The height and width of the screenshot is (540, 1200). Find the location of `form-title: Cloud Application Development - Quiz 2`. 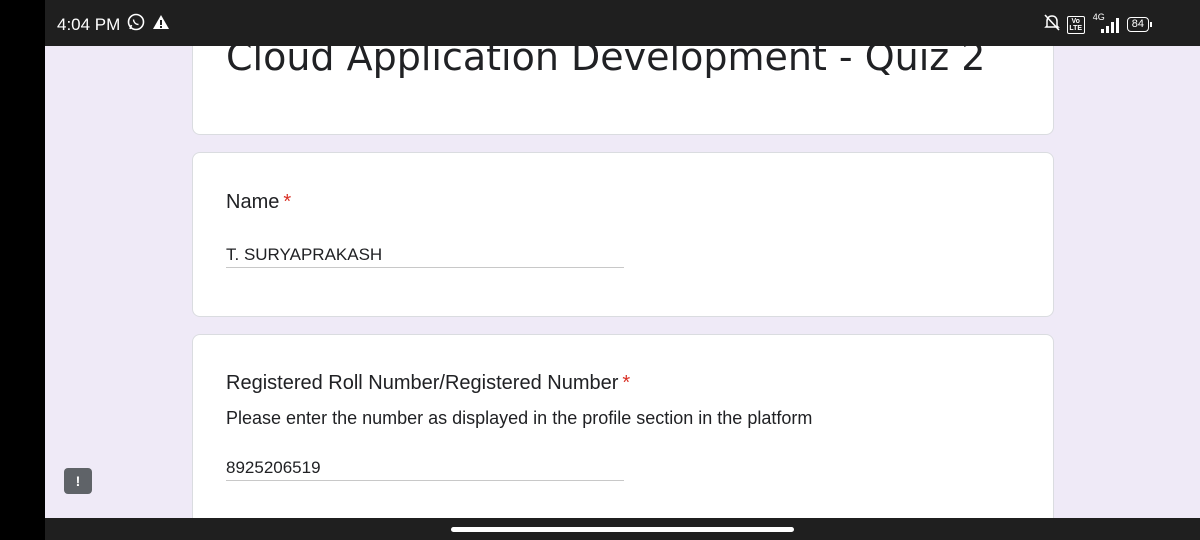

form-title: Cloud Application Development - Quiz 2 is located at coordinates (606, 62).